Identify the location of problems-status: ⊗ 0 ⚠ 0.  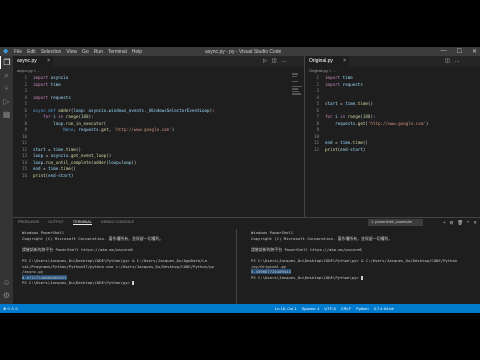
(10, 308).